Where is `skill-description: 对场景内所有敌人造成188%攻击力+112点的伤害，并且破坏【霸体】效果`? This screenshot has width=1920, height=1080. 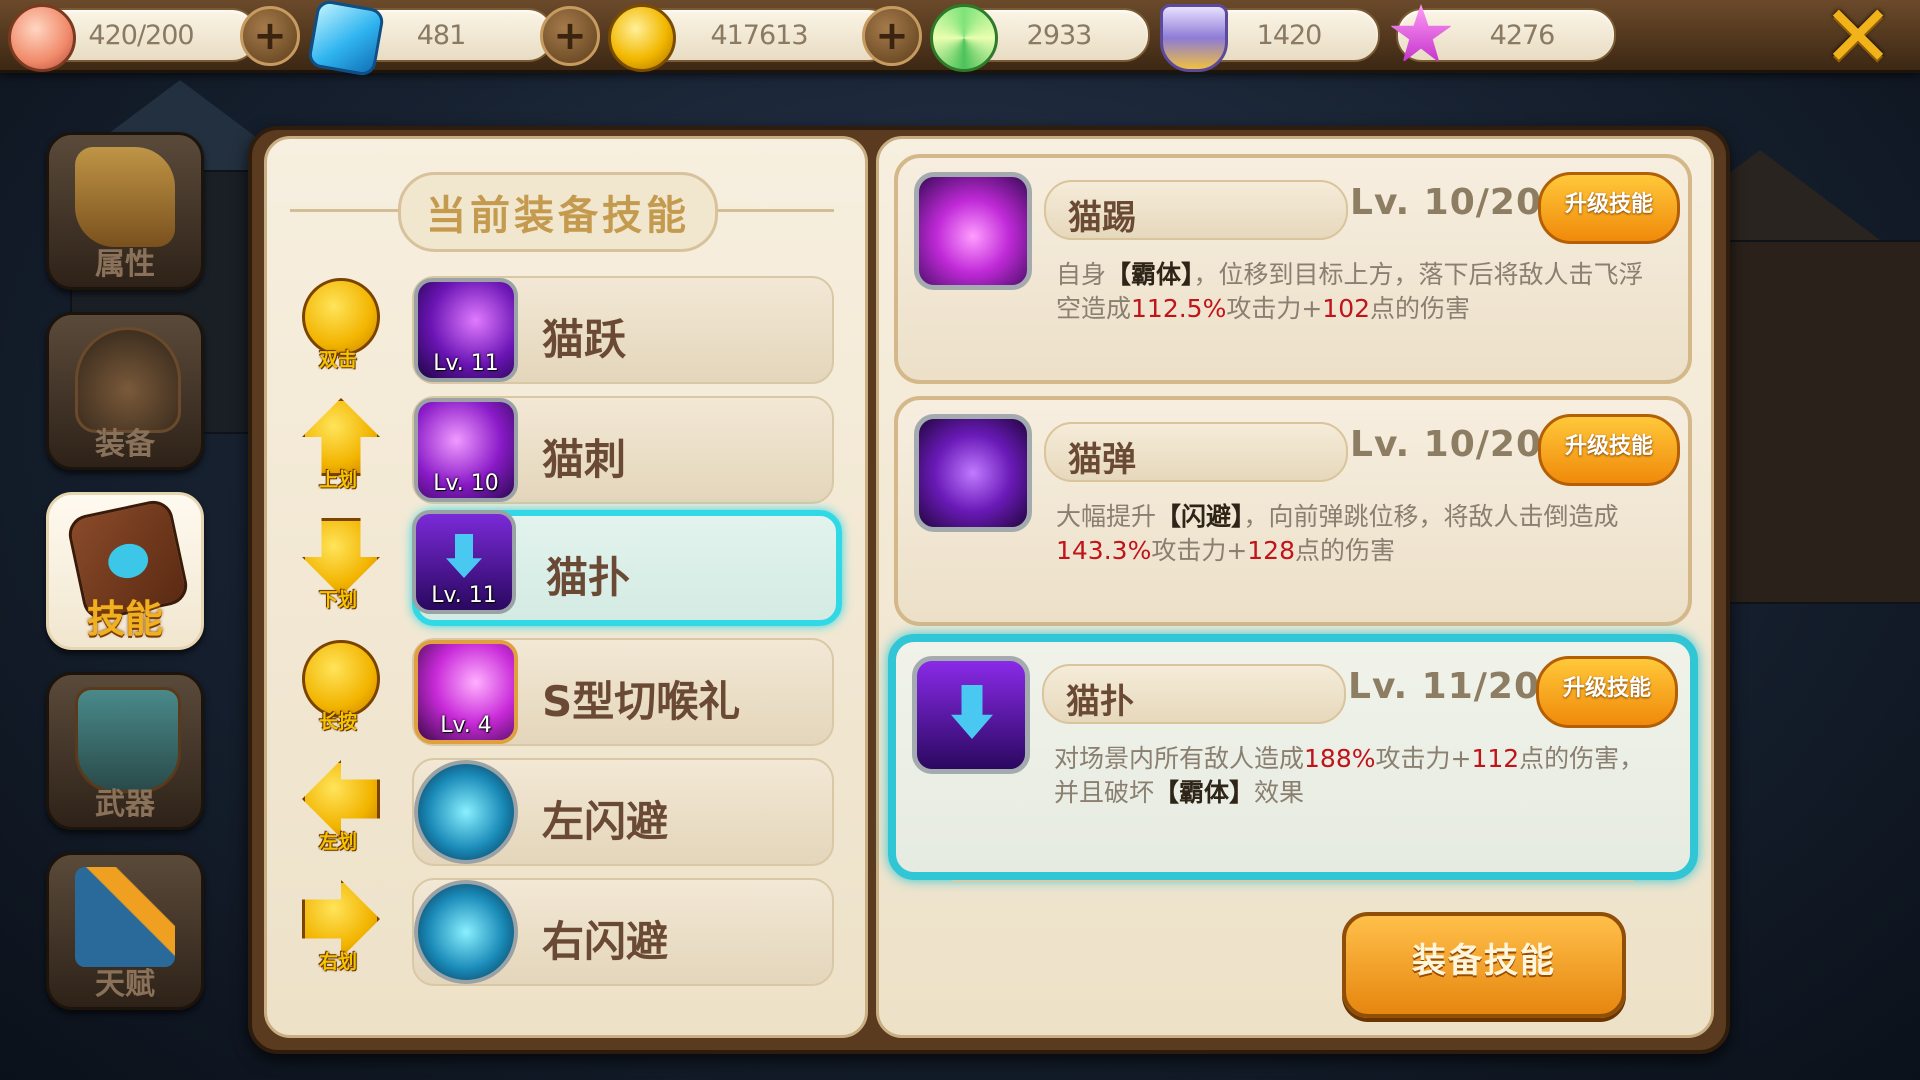 skill-description: 对场景内所有敌人造成188%攻击力+112点的伤害，并且破坏【霸体】效果 is located at coordinates (1349, 775).